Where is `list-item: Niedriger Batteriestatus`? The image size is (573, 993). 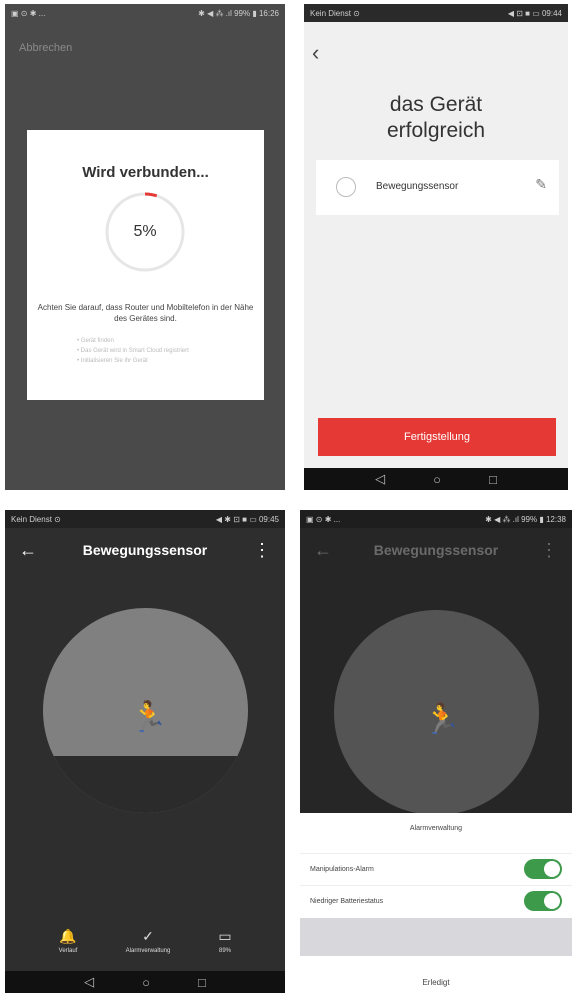 list-item: Niedriger Batteriestatus is located at coordinates (436, 901).